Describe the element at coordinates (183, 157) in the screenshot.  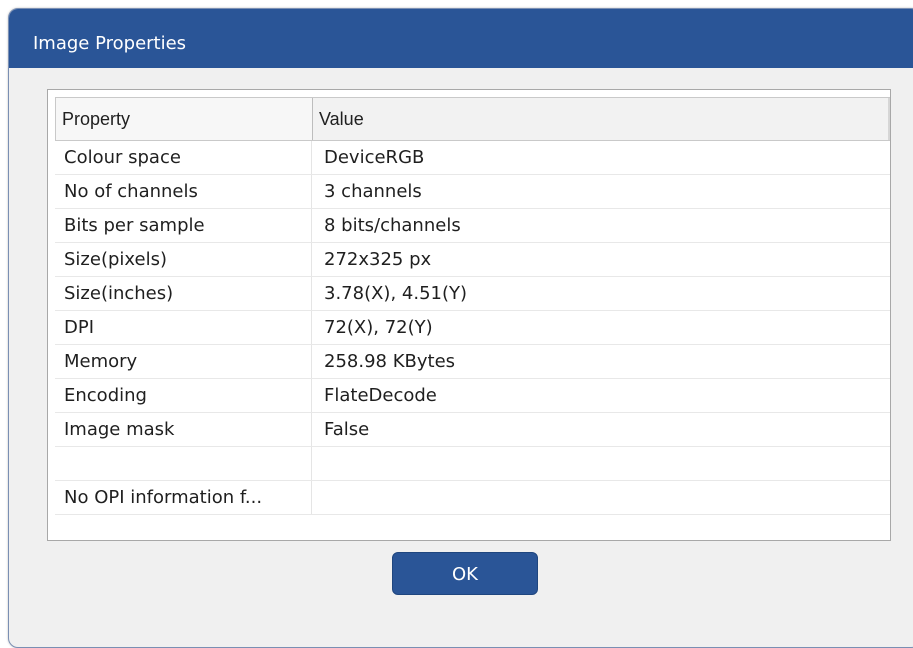
I see `property-cell: Colour space` at that location.